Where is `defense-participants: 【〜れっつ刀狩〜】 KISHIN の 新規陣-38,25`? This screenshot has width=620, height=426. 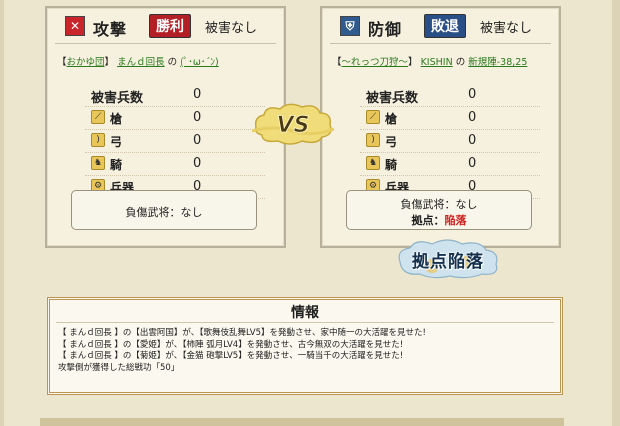 defense-participants: 【〜れっつ刀狩〜】 KISHIN の 新規陣-38,25 is located at coordinates (429, 61).